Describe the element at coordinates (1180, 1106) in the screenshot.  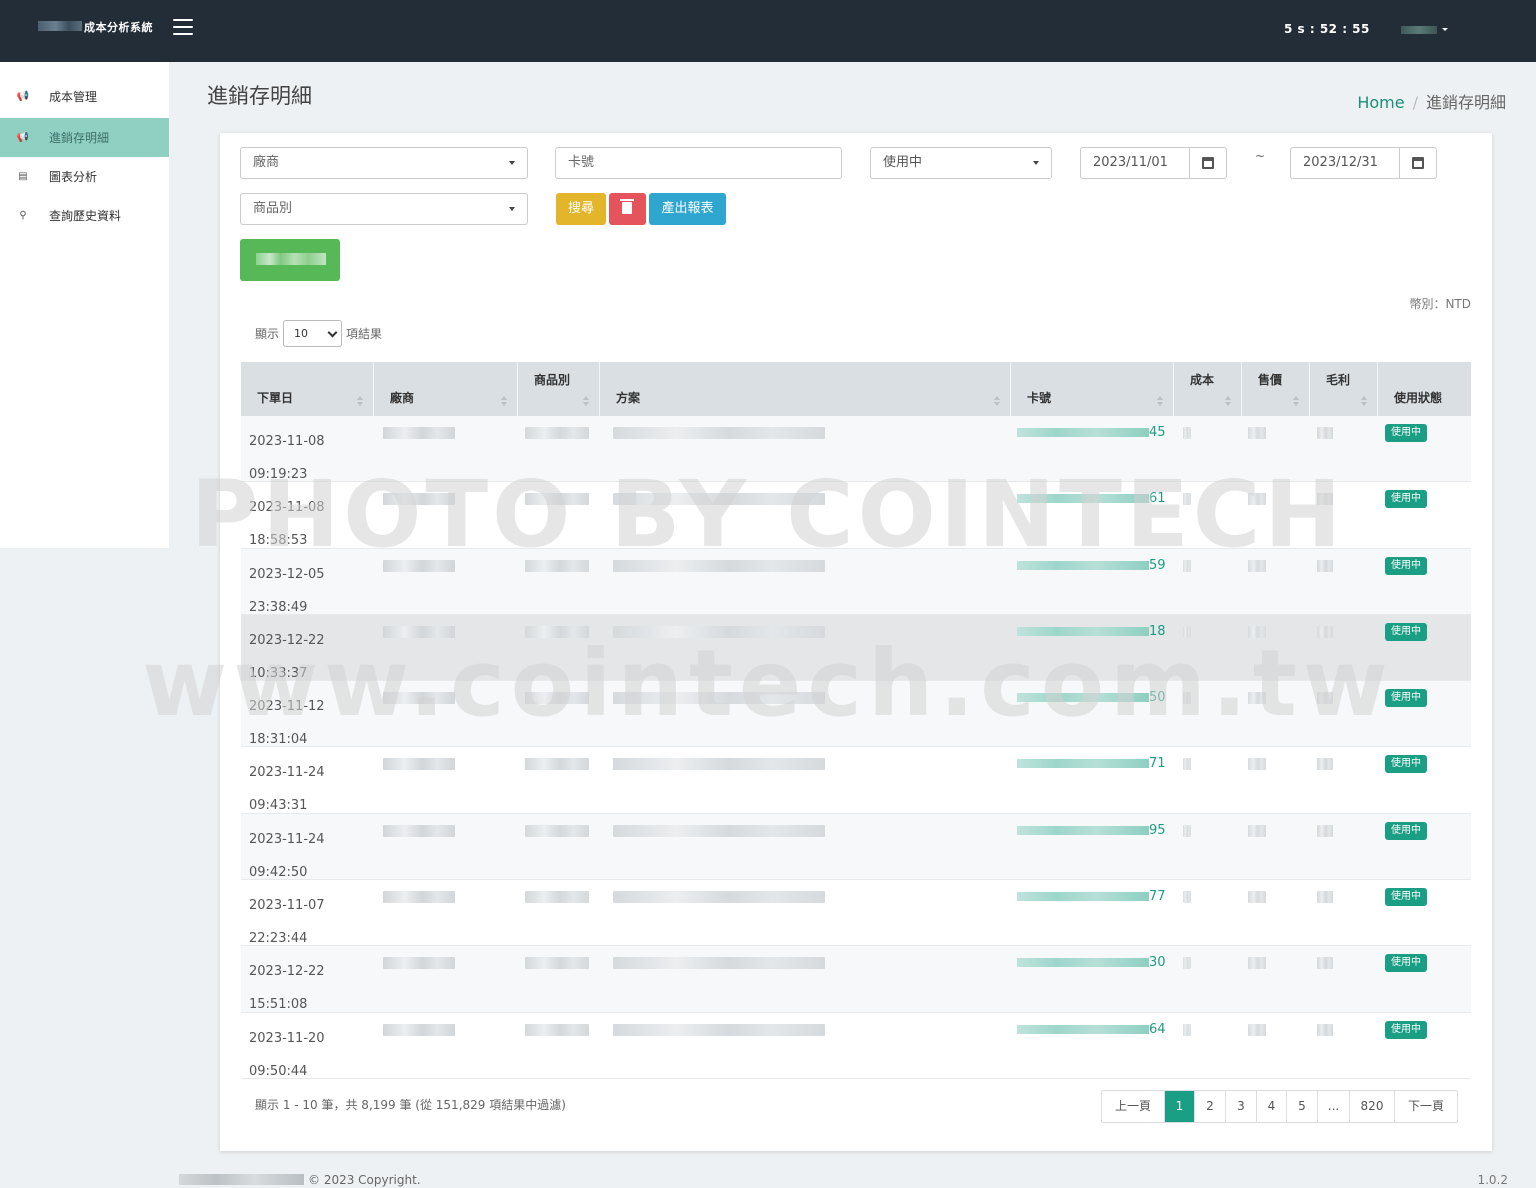
I see `pagination-page: 1` at that location.